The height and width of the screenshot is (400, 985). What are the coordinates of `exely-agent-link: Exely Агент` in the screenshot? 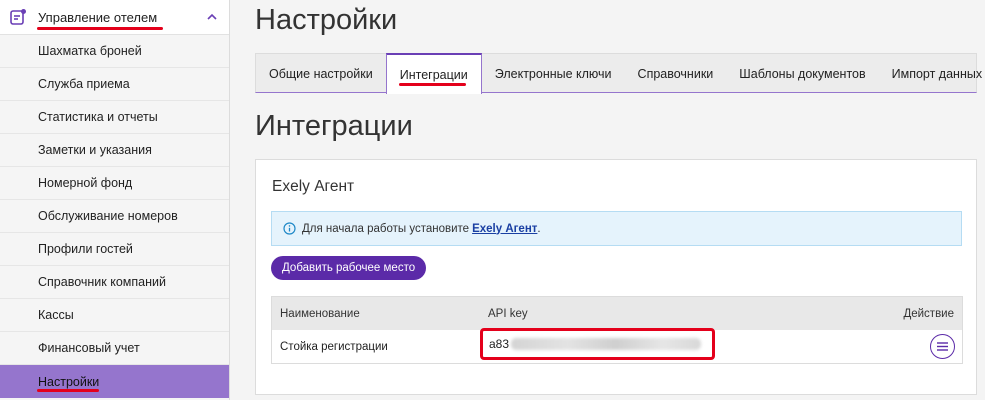 It's located at (504, 229).